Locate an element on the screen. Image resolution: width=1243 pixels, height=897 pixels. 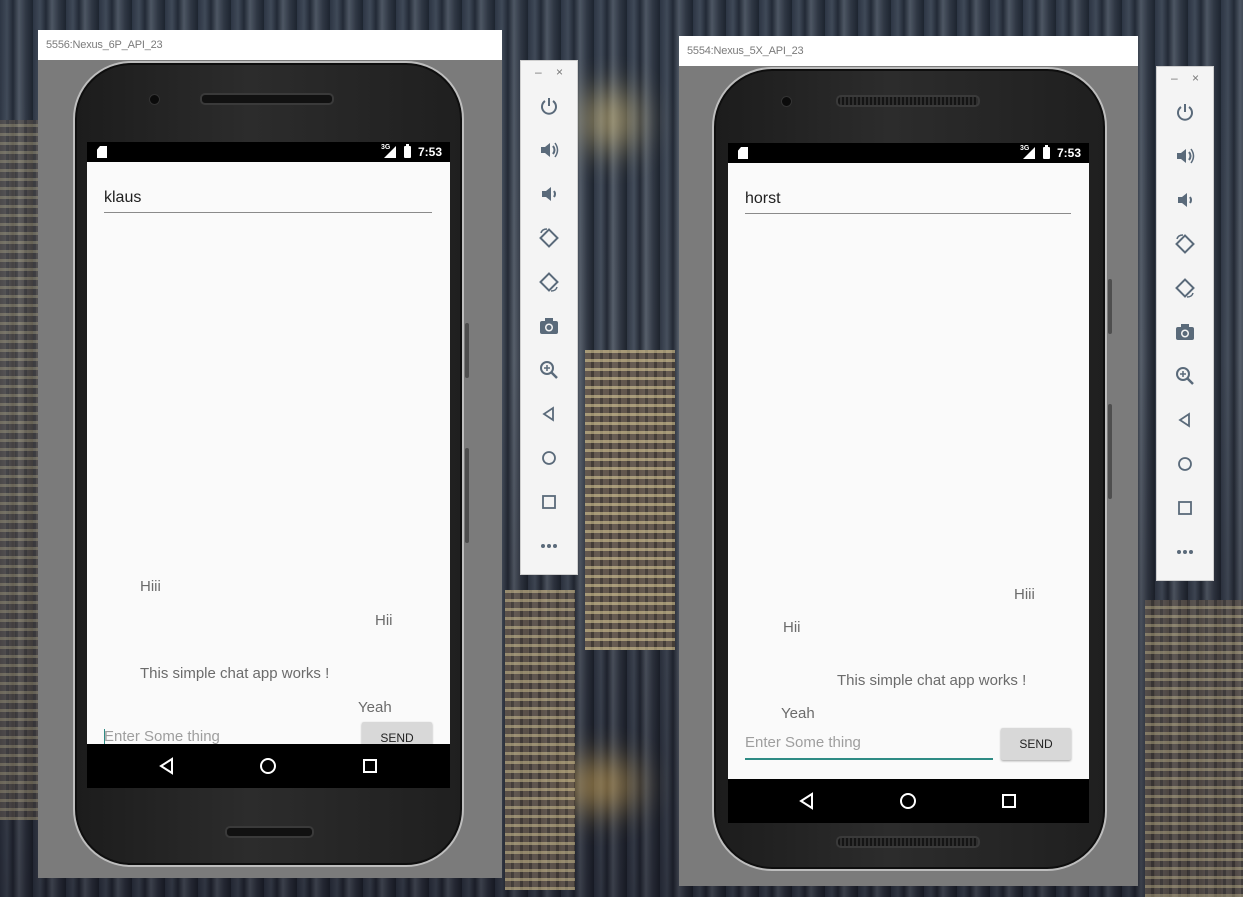
window-title: 5554:Nexus_5X_API_23 is located at coordinates (908, 51).